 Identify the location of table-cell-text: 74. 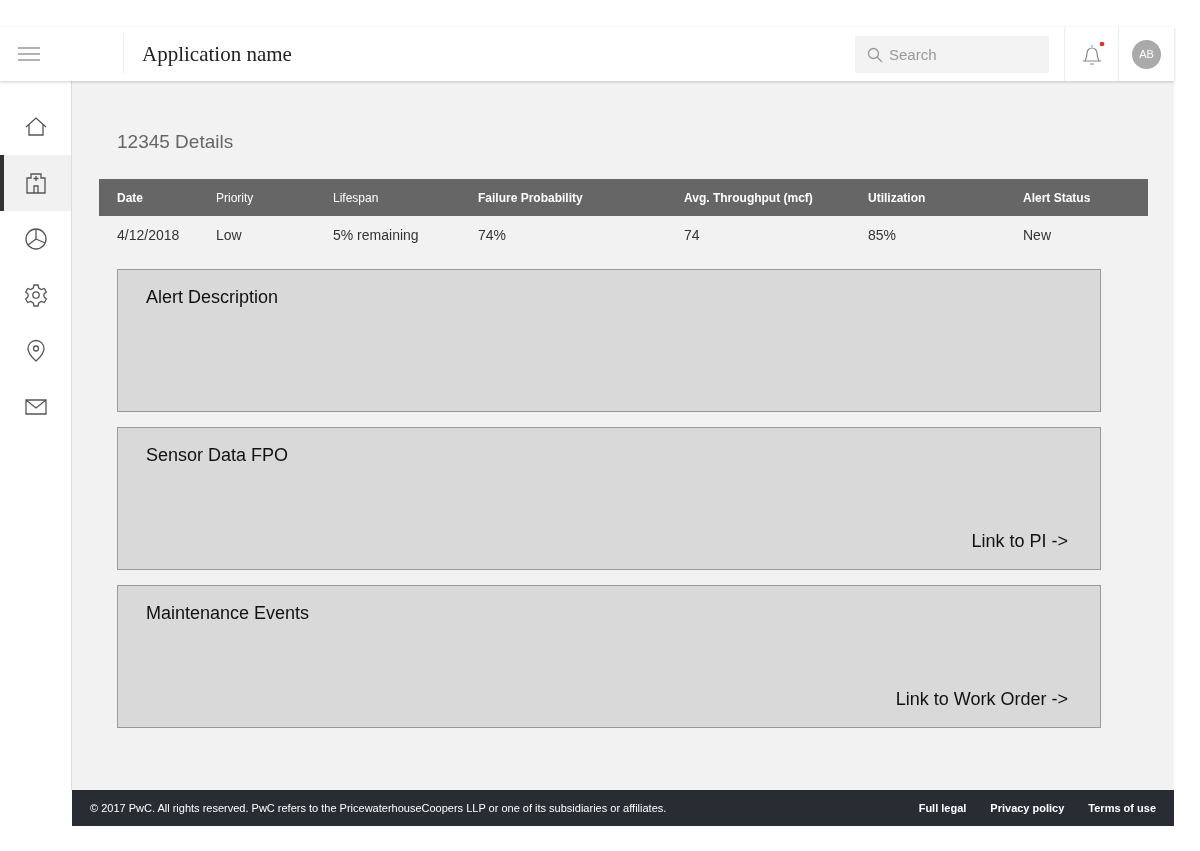
(692, 235).